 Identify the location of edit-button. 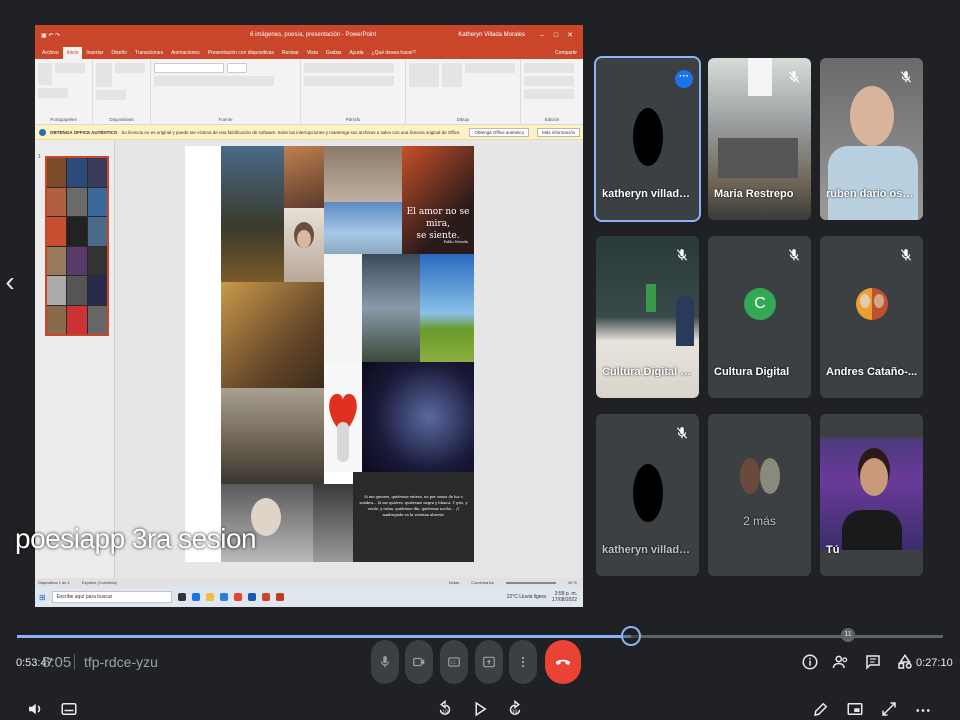
(821, 709).